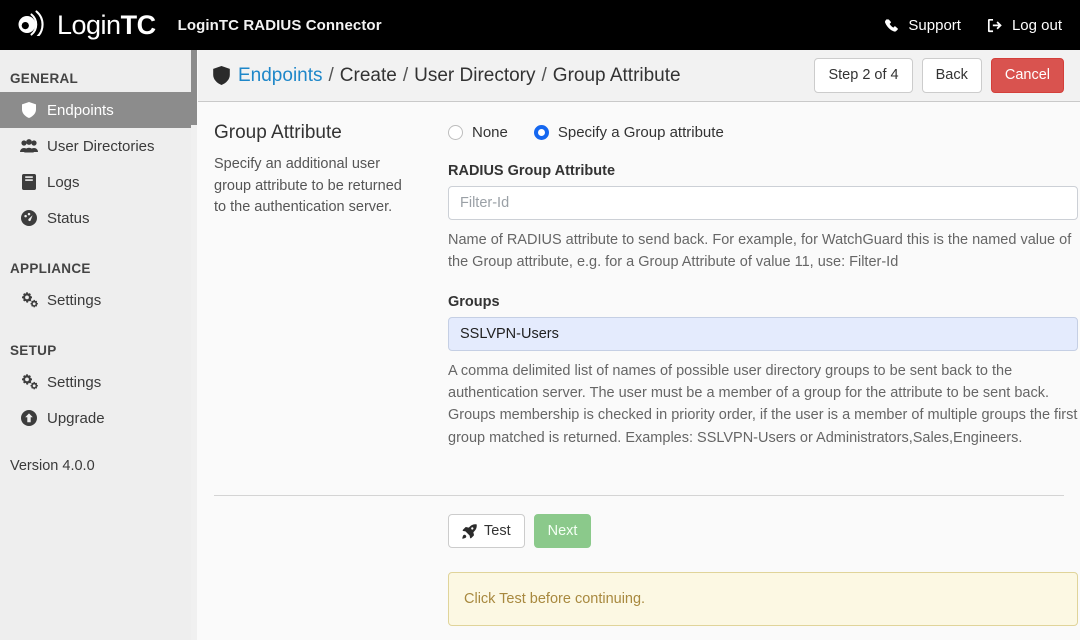 This screenshot has height=640, width=1080. I want to click on radio-option-specify-group-attribute: Specify a Group attribute, so click(628, 132).